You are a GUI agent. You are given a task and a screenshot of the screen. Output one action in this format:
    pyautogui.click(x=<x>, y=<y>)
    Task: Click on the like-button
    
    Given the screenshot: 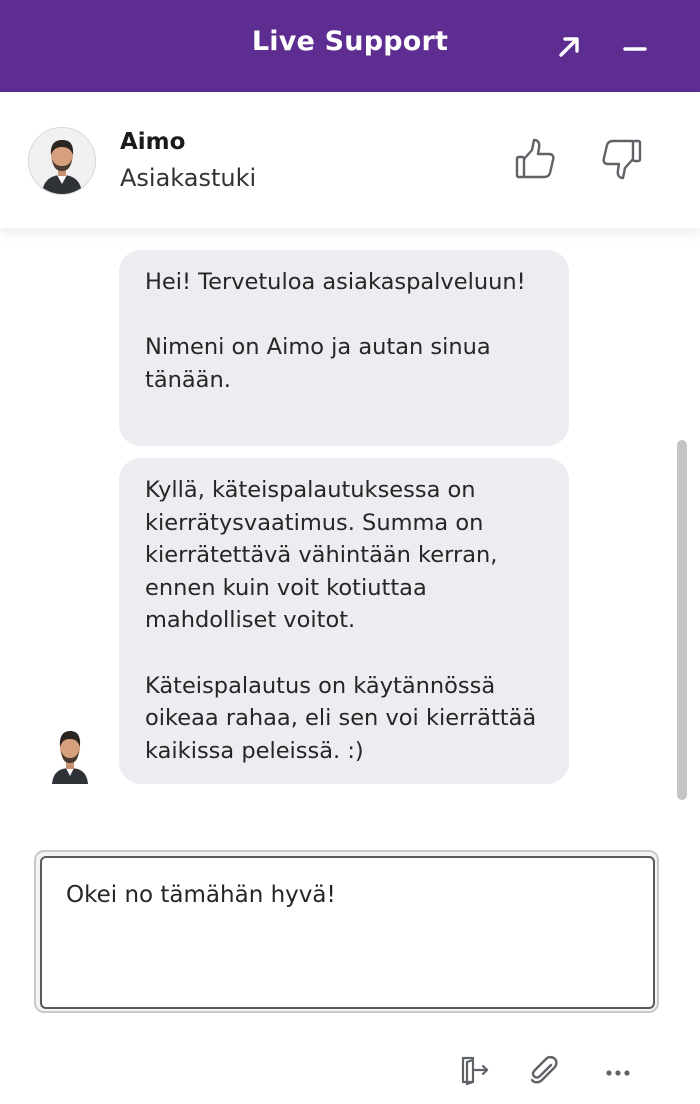 What is the action you would take?
    pyautogui.click(x=535, y=159)
    